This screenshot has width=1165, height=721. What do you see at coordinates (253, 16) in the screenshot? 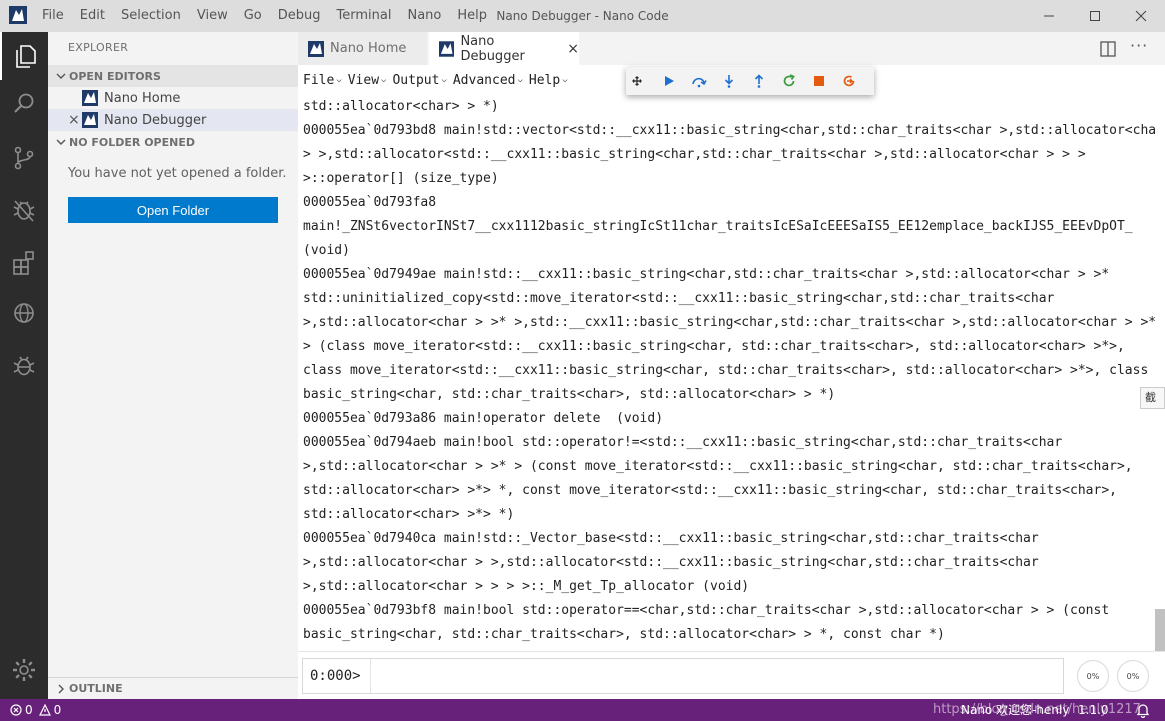
I see `menu-go: Go` at bounding box center [253, 16].